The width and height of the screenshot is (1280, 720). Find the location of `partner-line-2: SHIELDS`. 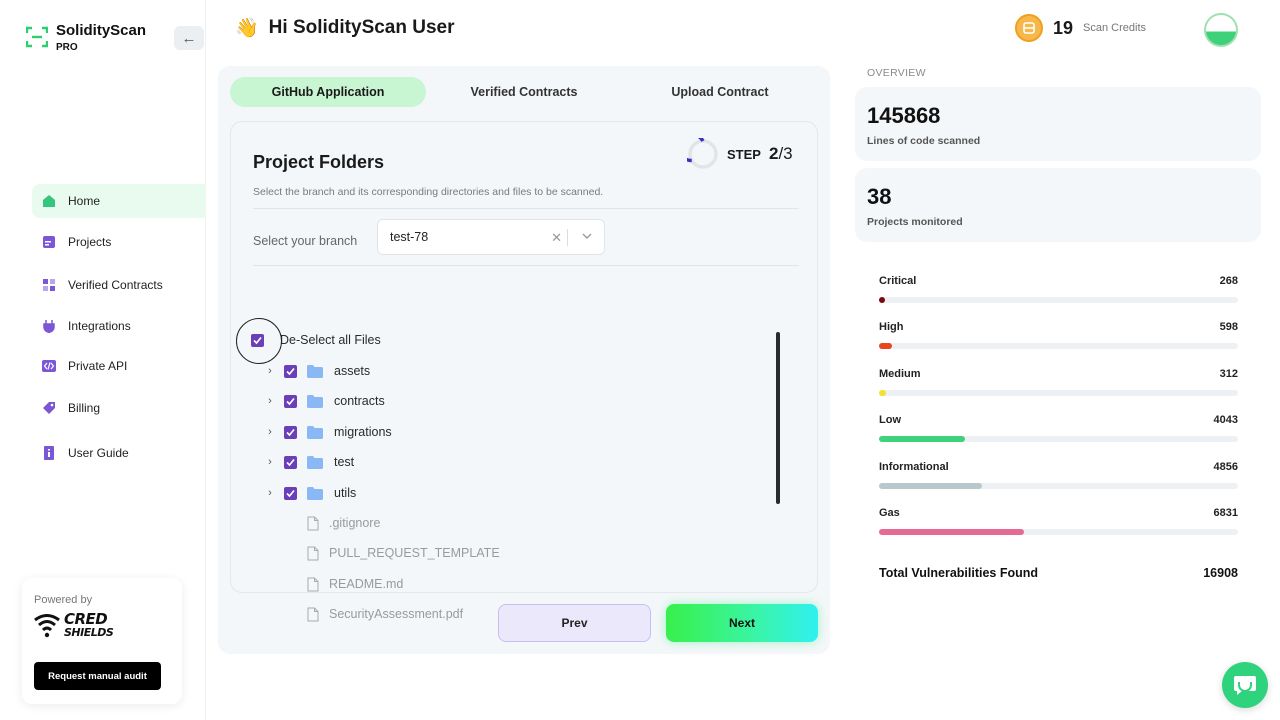

partner-line-2: SHIELDS is located at coordinates (89, 632).